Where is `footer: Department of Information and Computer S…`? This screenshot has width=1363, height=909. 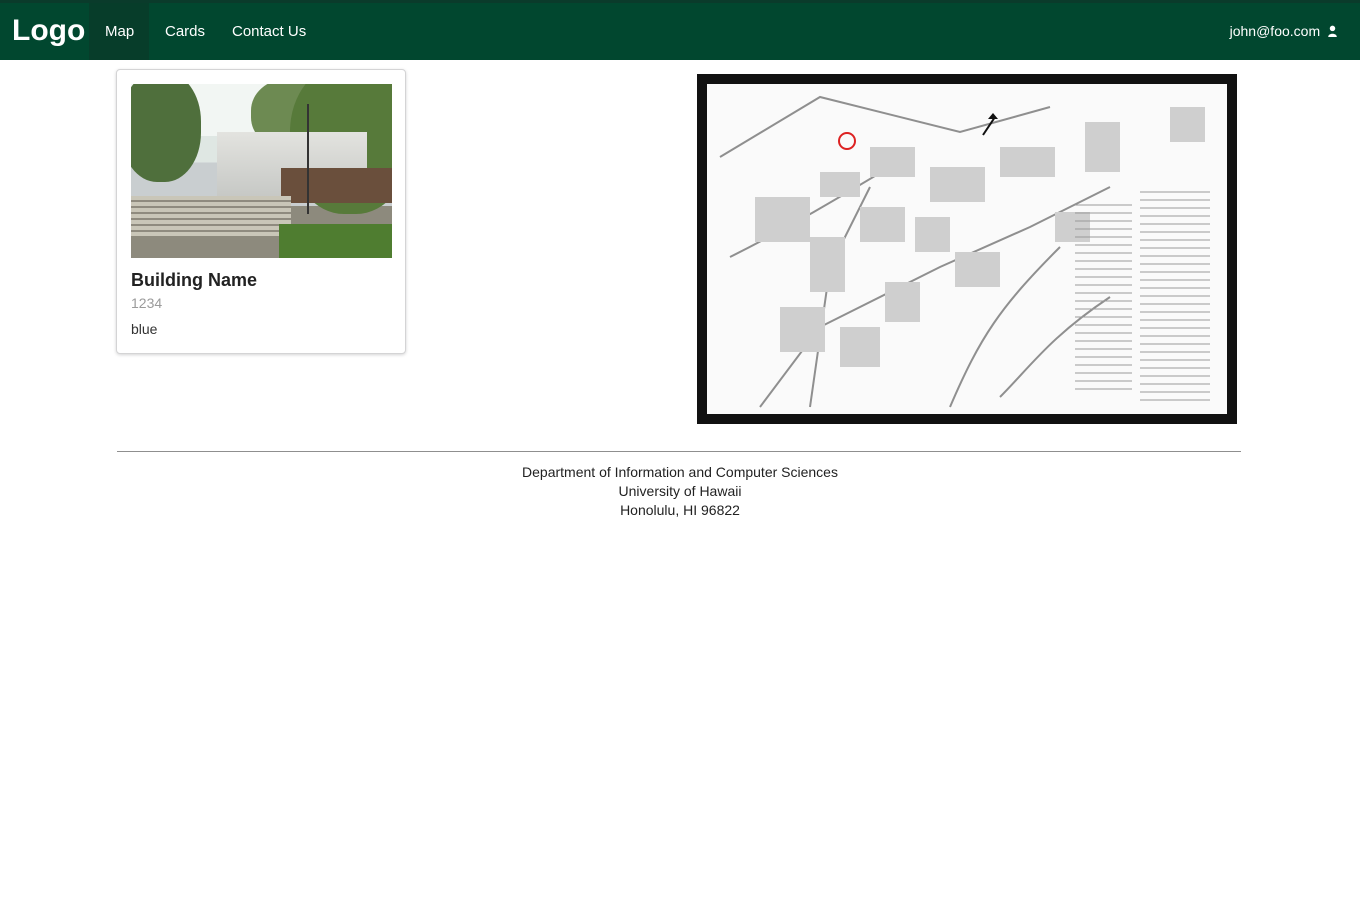 footer: Department of Information and Computer S… is located at coordinates (680, 491).